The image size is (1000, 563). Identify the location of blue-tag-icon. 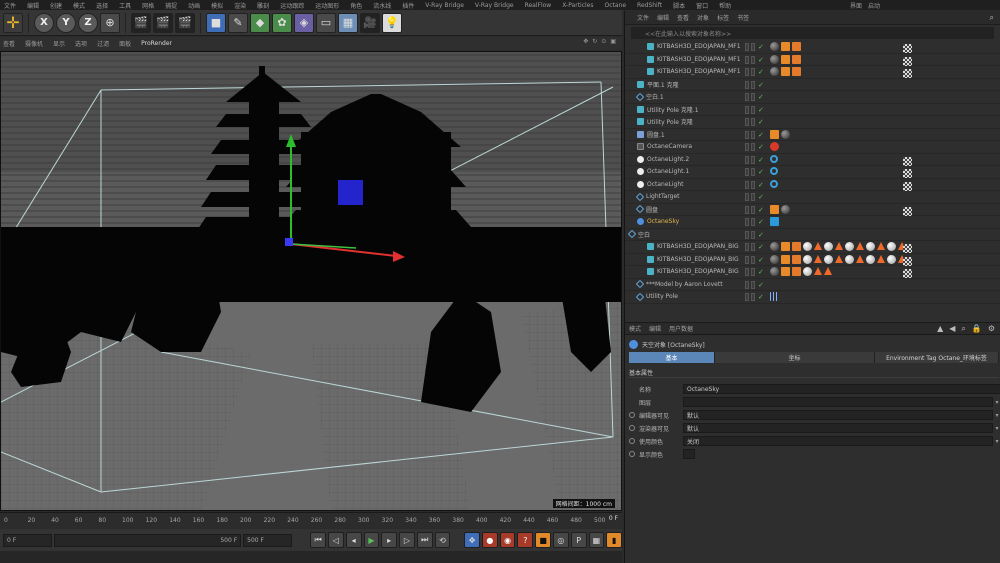
(774, 221).